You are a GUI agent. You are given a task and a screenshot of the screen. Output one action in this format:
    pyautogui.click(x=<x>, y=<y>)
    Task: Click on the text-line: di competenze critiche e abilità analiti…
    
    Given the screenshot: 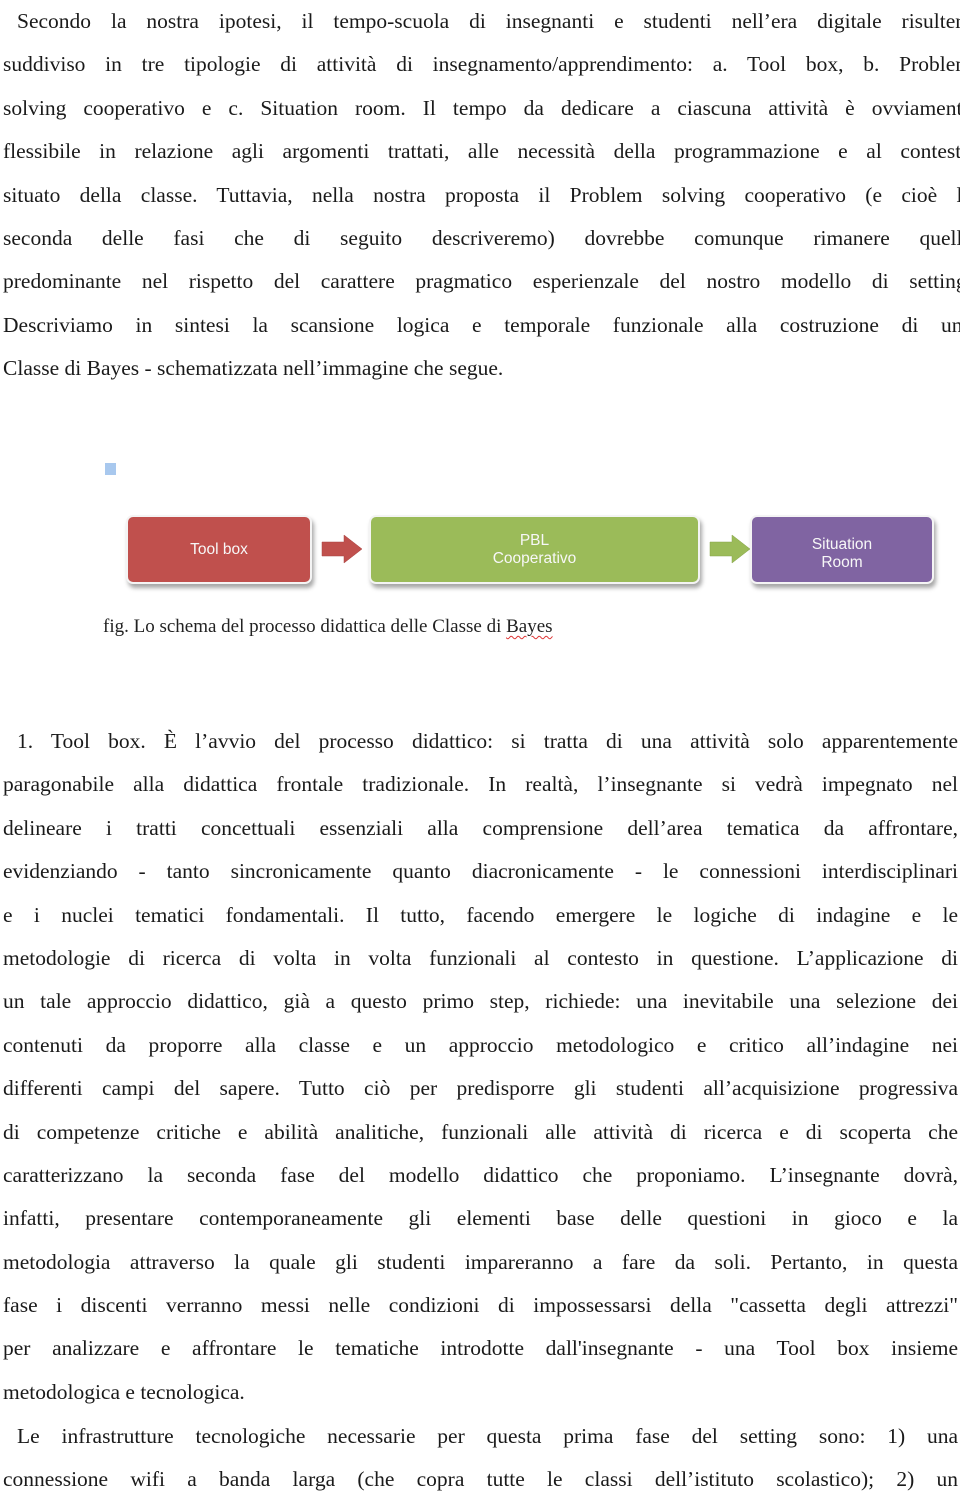 What is the action you would take?
    pyautogui.click(x=480, y=1131)
    